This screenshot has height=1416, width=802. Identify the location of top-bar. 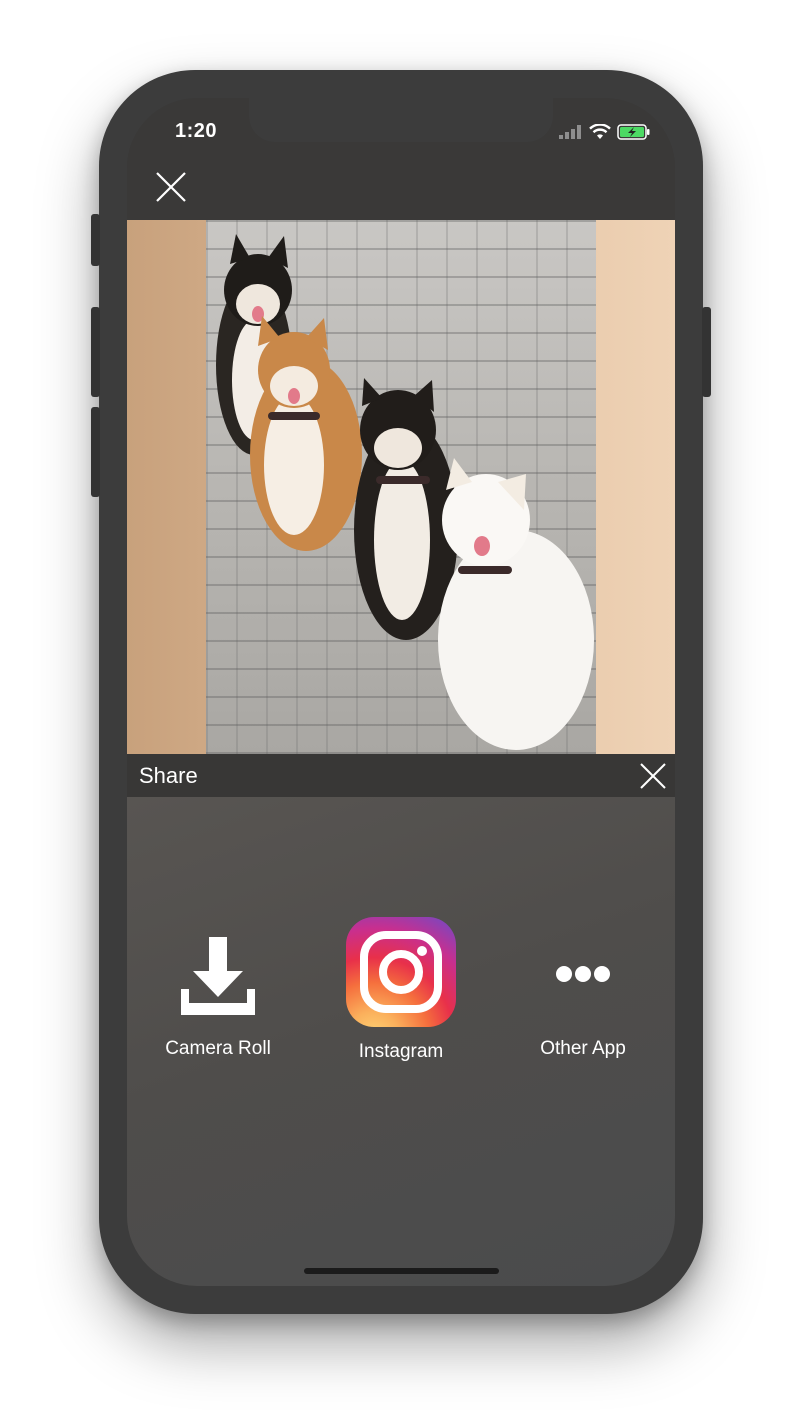
(401, 181).